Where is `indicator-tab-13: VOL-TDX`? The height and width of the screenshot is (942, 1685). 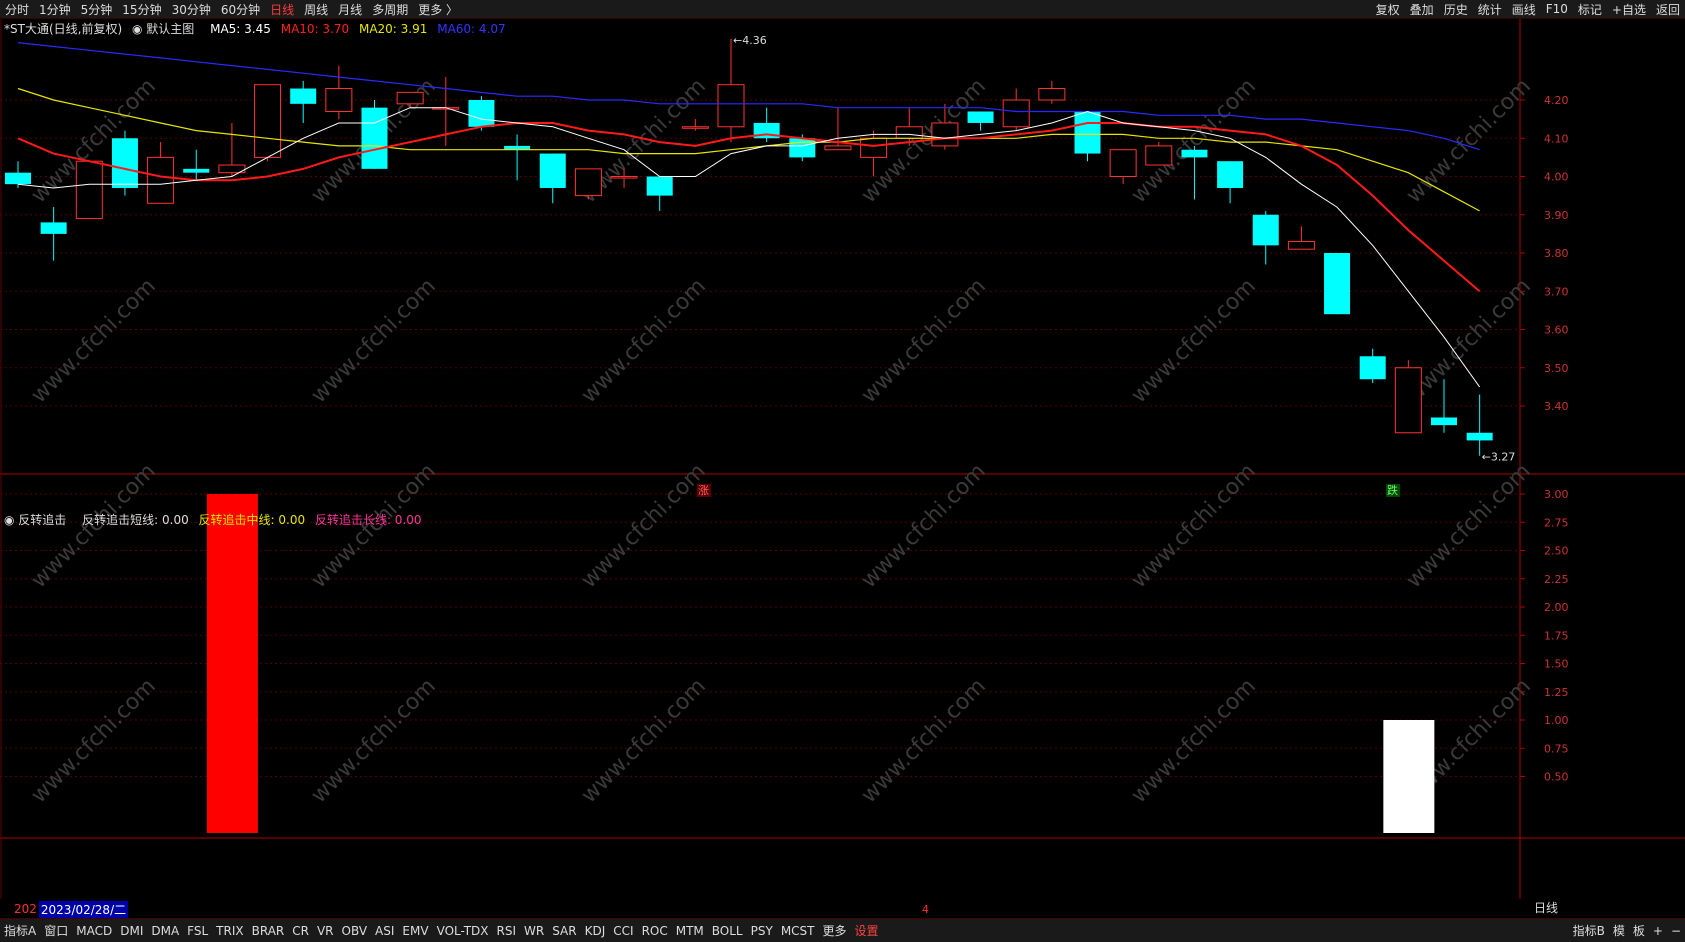 indicator-tab-13: VOL-TDX is located at coordinates (463, 931).